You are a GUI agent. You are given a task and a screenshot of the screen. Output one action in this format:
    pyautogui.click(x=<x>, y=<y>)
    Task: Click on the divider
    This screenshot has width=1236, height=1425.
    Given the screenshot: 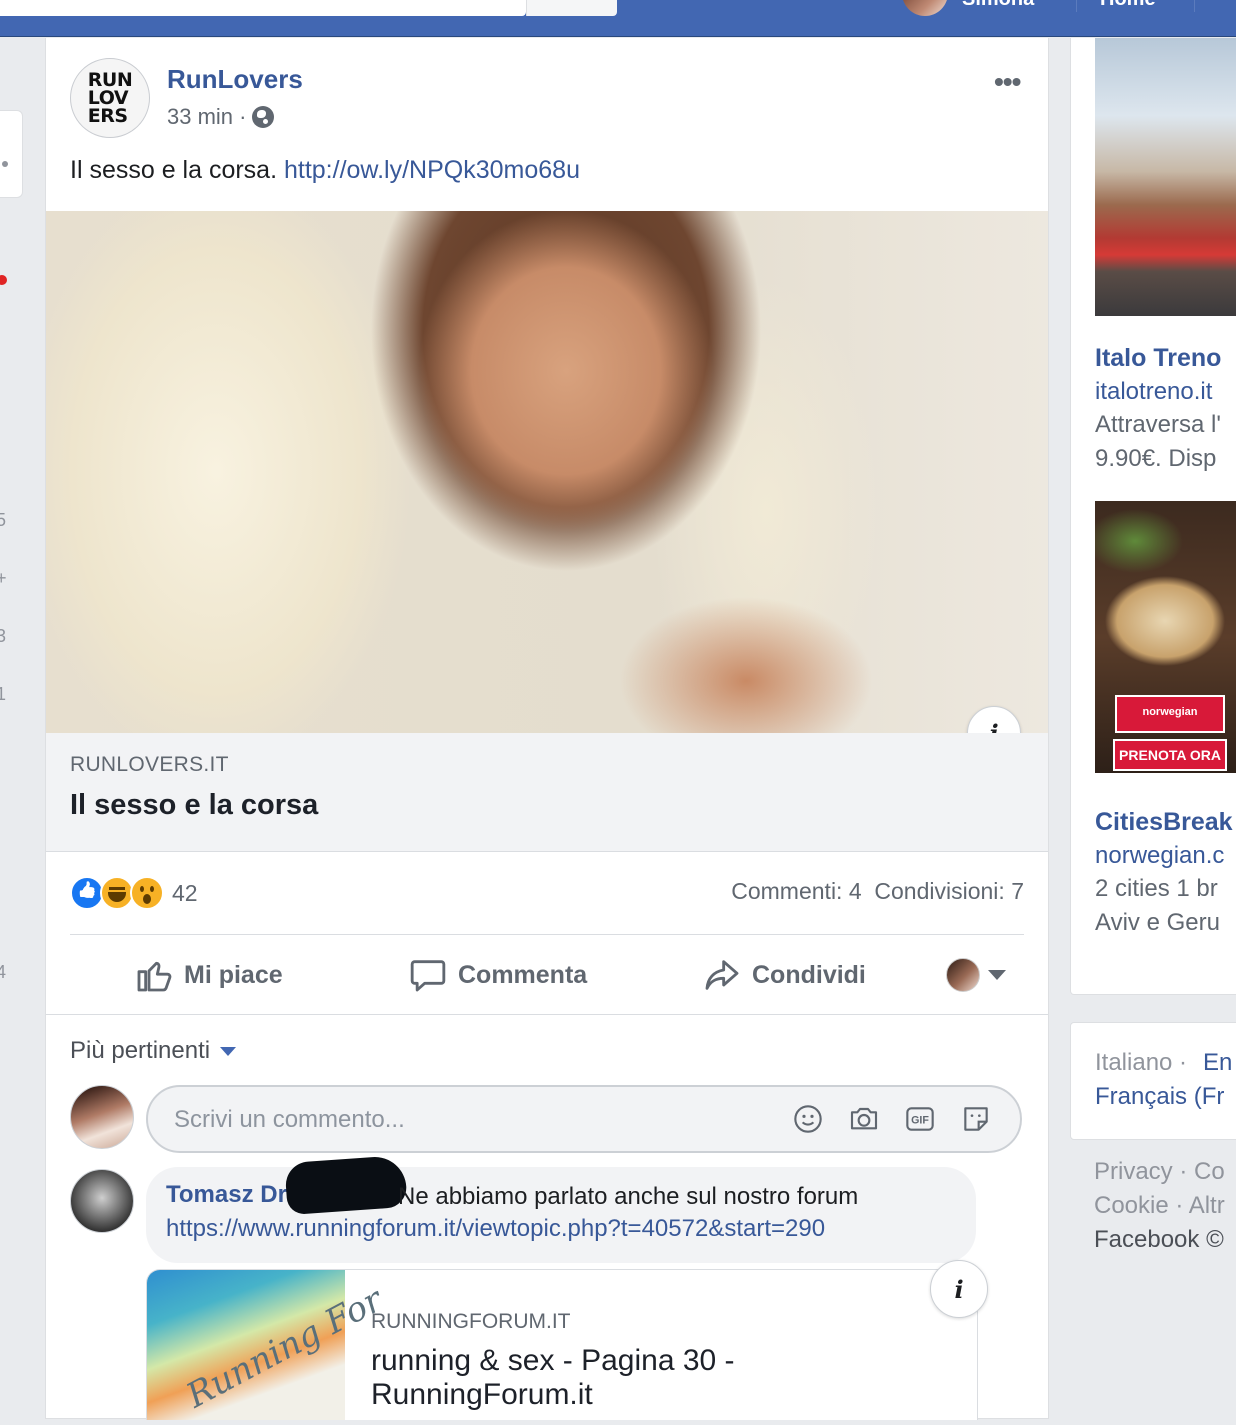 What is the action you would take?
    pyautogui.click(x=547, y=934)
    